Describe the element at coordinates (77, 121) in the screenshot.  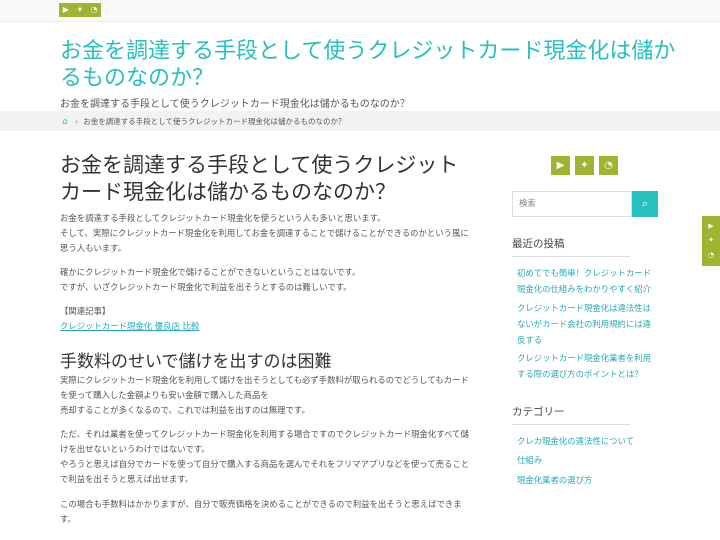
I see `chevron-right-icon: ›` at that location.